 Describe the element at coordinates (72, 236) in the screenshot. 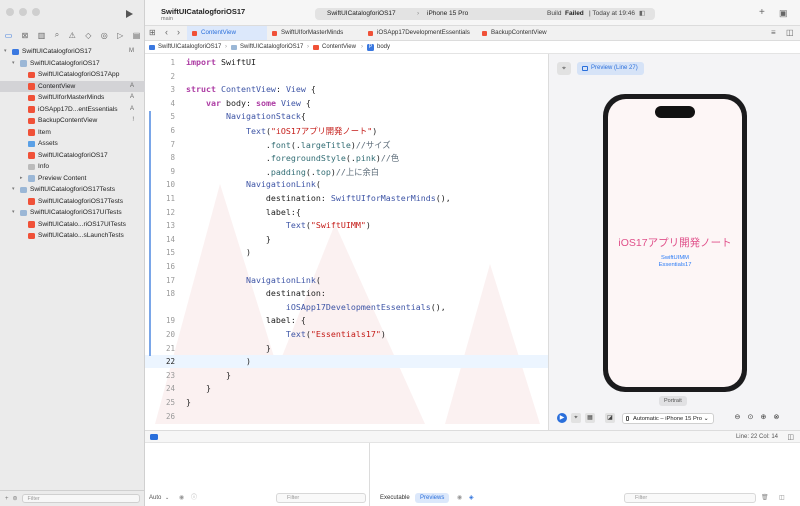

I see `sidebar-item: SwiftUICatalo...sLaunchTests` at that location.